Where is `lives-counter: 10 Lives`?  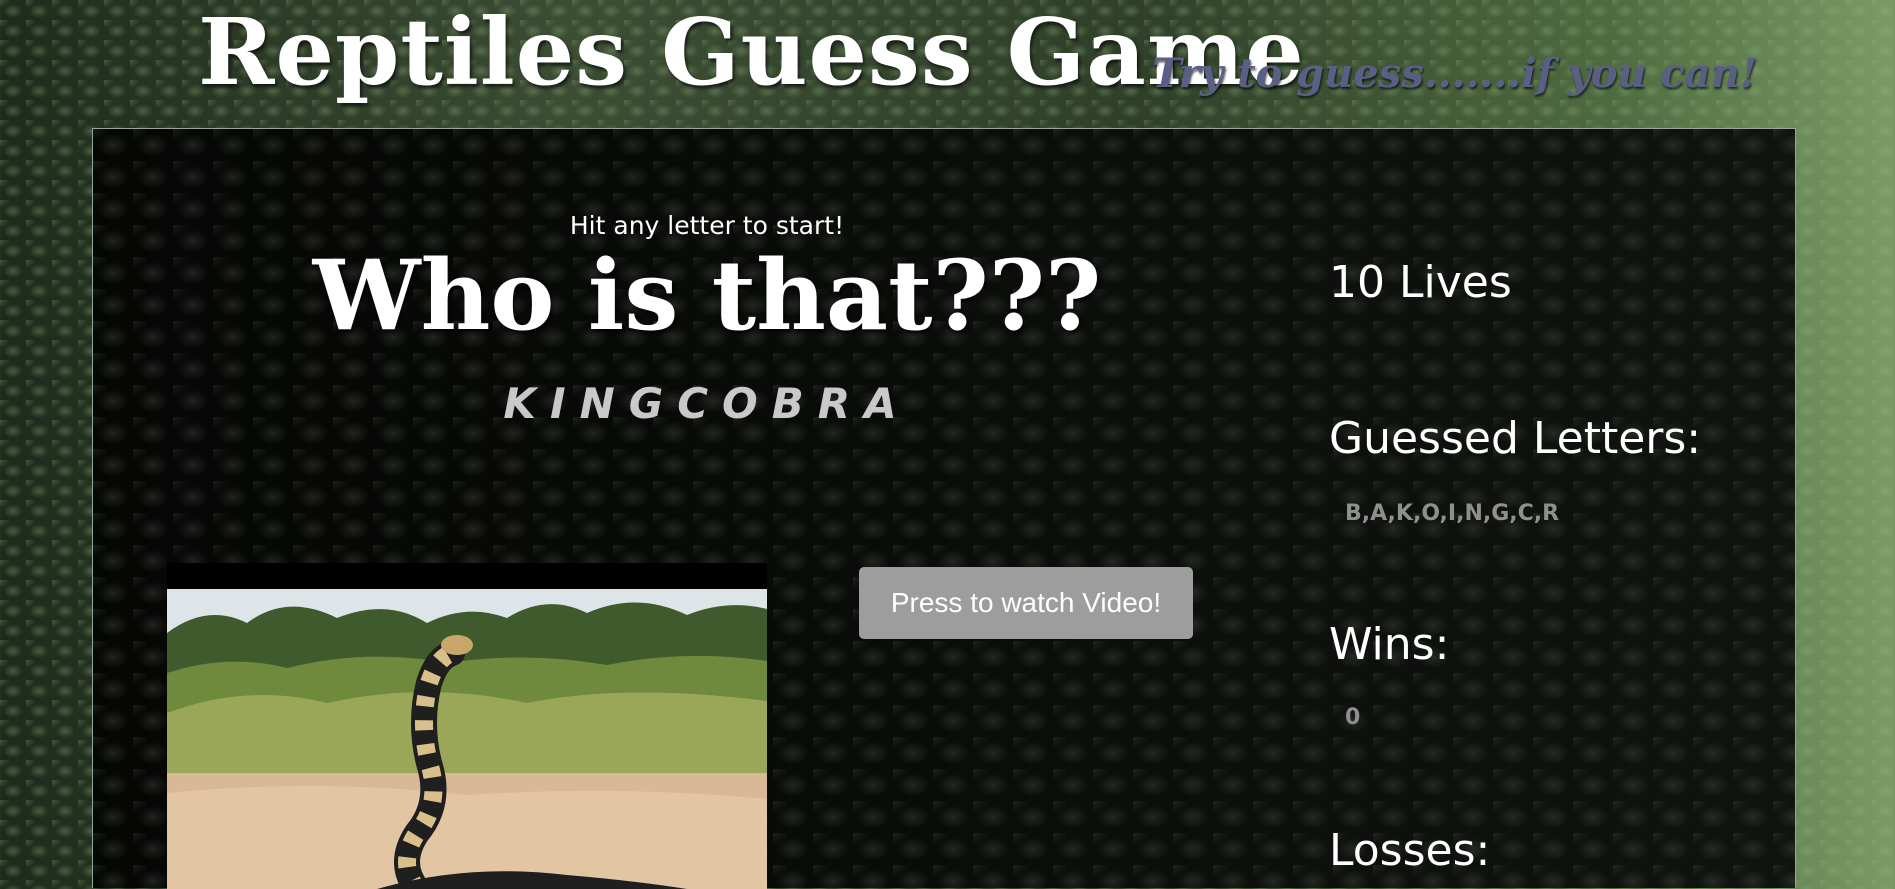 lives-counter: 10 Lives is located at coordinates (1420, 282).